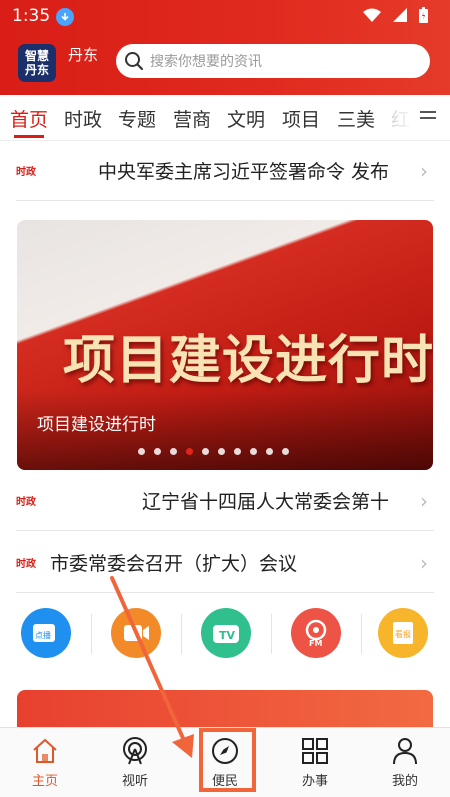 The width and height of the screenshot is (450, 797). I want to click on tab-fade, so click(396, 117).